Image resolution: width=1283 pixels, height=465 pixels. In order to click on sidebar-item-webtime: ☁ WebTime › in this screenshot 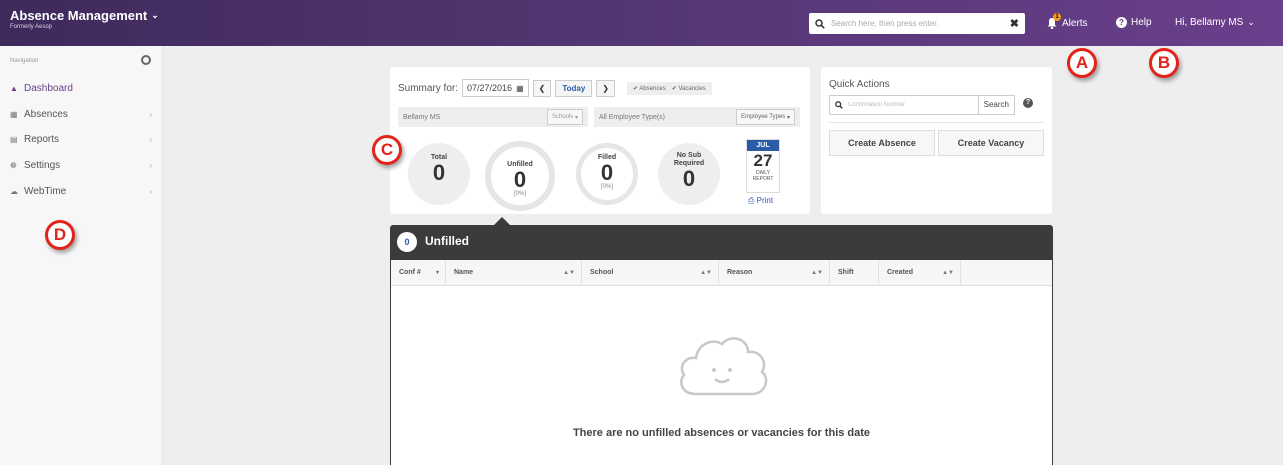, I will do `click(81, 191)`.